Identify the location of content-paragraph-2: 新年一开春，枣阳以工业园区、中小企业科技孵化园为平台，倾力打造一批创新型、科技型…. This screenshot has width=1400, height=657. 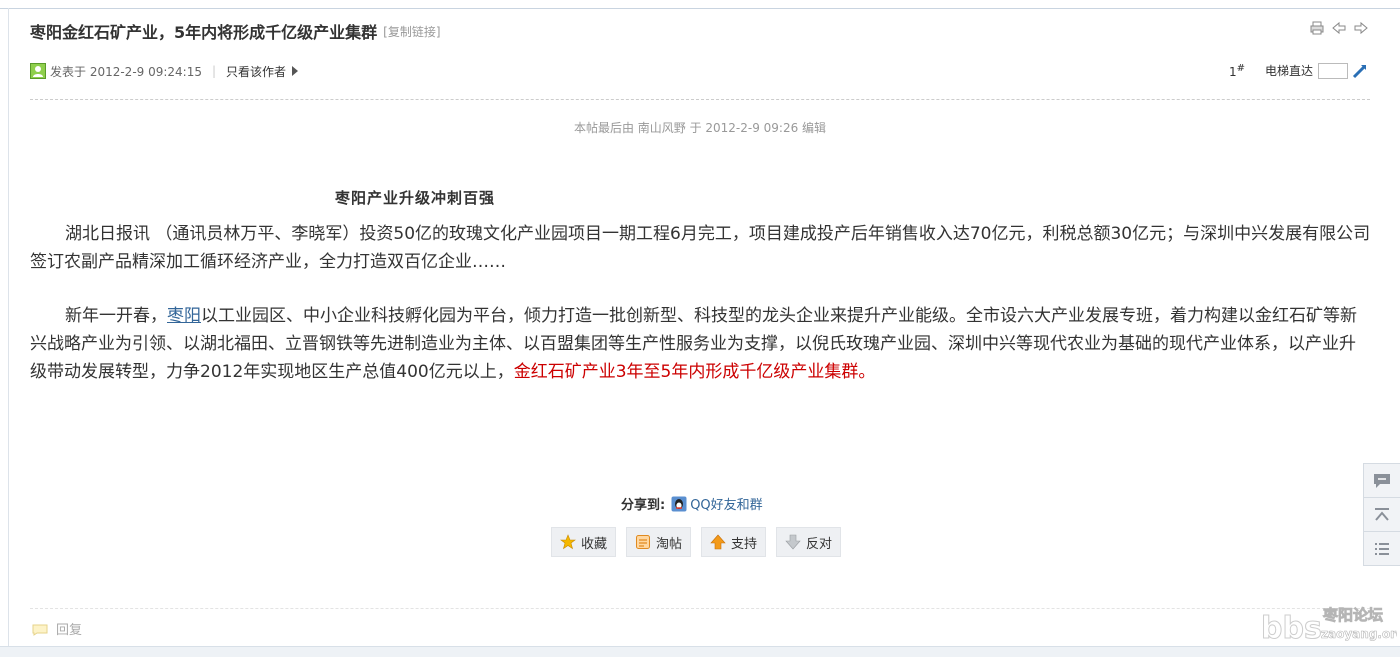
(701, 344).